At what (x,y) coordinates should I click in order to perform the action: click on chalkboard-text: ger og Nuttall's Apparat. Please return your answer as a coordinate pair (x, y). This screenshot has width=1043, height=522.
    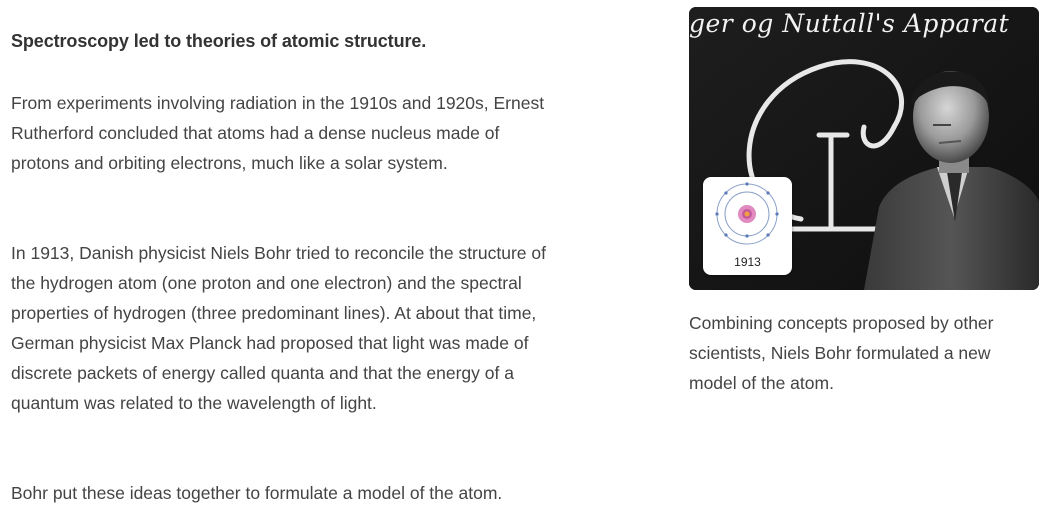
    Looking at the image, I should click on (849, 23).